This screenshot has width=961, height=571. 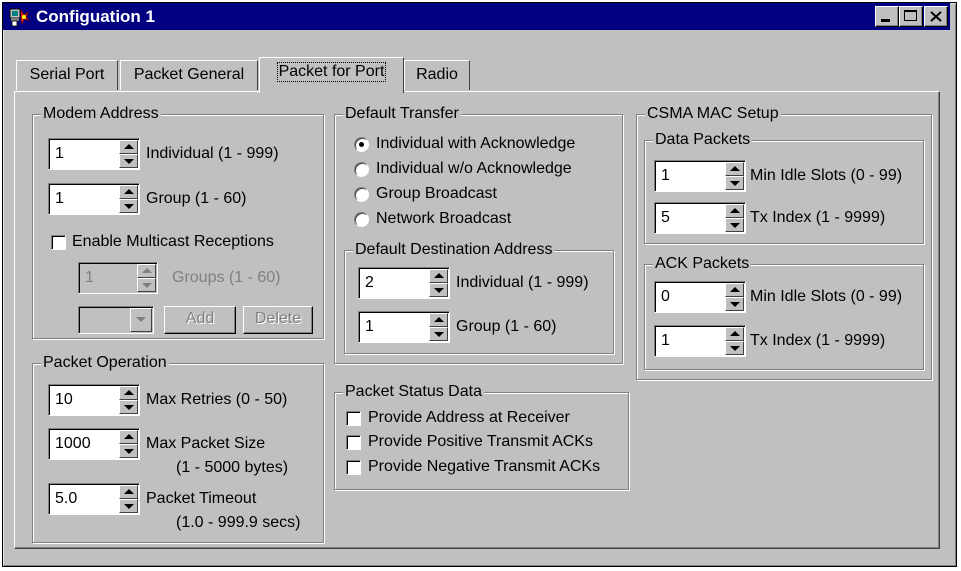 I want to click on checkbox-label: Provide Address at Receiver, so click(x=469, y=417).